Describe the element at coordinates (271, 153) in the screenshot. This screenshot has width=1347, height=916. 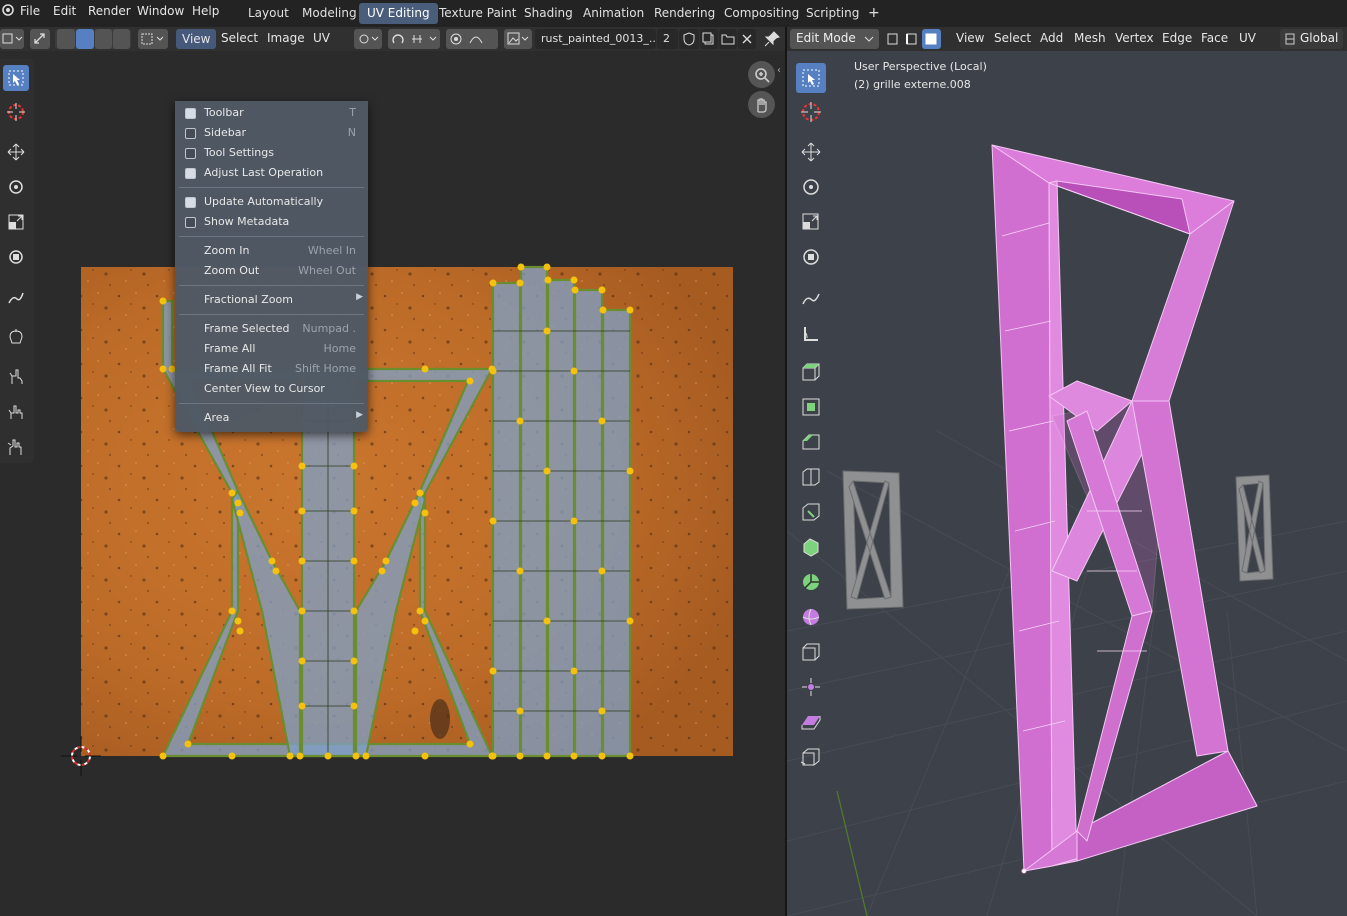
I see `menu-item-tool-settings: Tool Settings` at that location.